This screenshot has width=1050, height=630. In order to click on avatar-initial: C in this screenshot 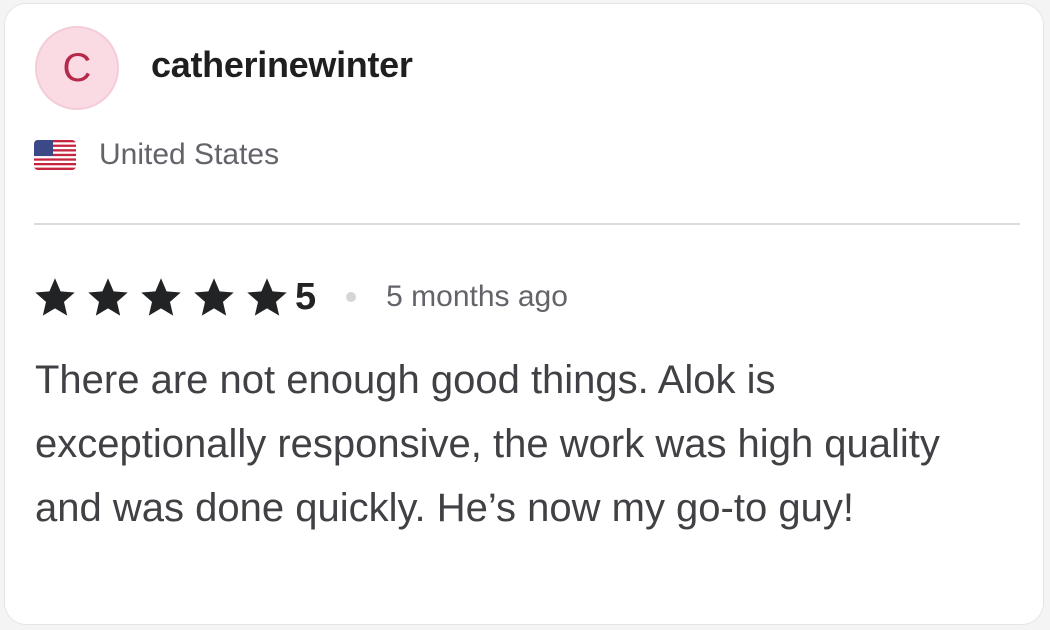, I will do `click(77, 67)`.